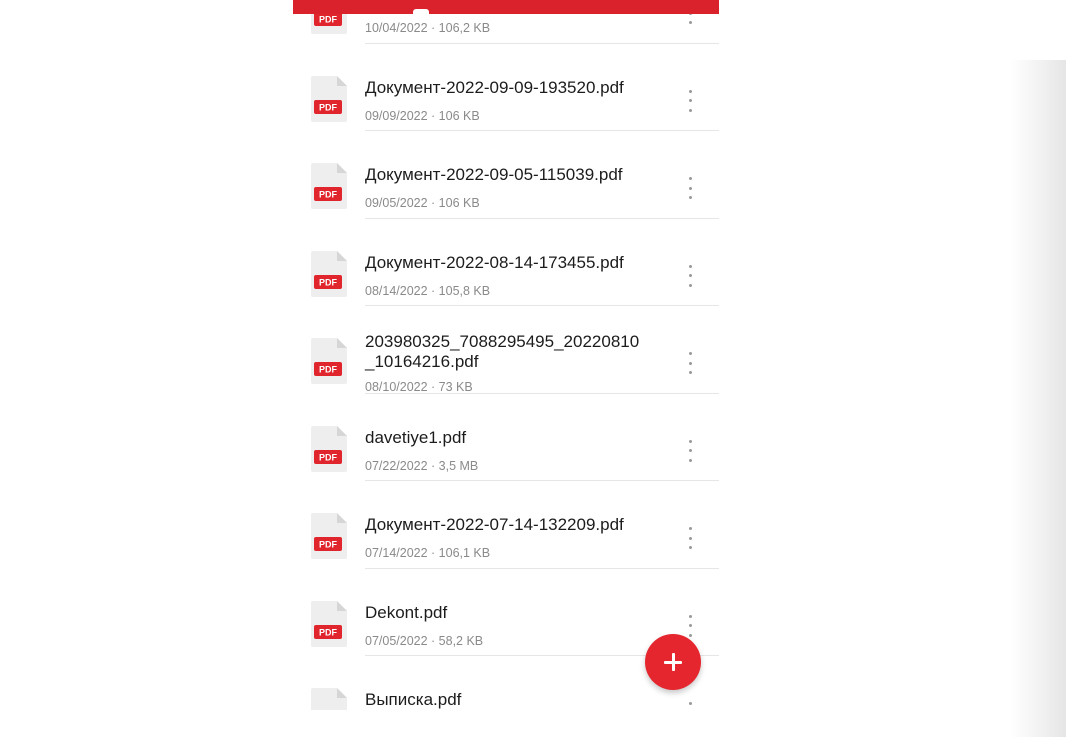 This screenshot has height=737, width=1066. Describe the element at coordinates (494, 87) in the screenshot. I see `file-name: Документ-2022-09-09-193520.pdf` at that location.